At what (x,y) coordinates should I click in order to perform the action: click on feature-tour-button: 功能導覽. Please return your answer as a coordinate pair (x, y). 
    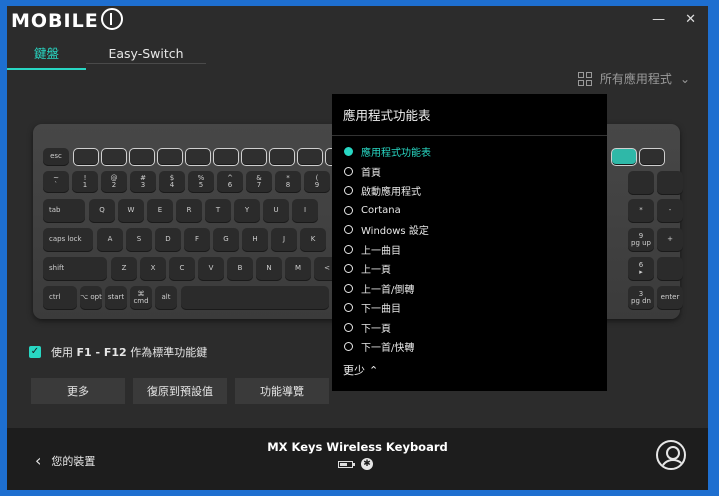
    Looking at the image, I should click on (282, 391).